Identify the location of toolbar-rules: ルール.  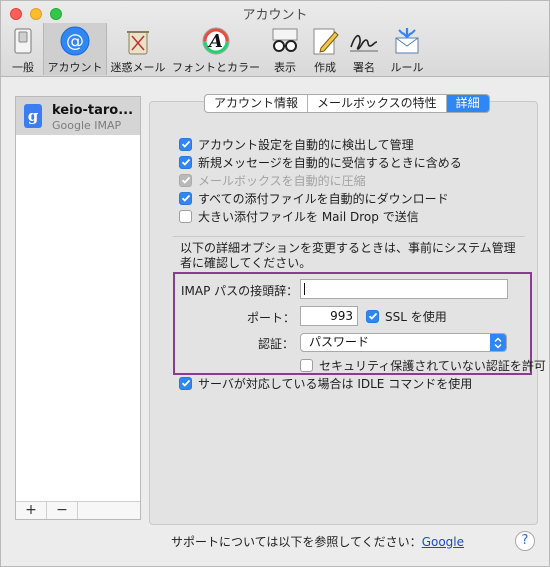
(407, 49).